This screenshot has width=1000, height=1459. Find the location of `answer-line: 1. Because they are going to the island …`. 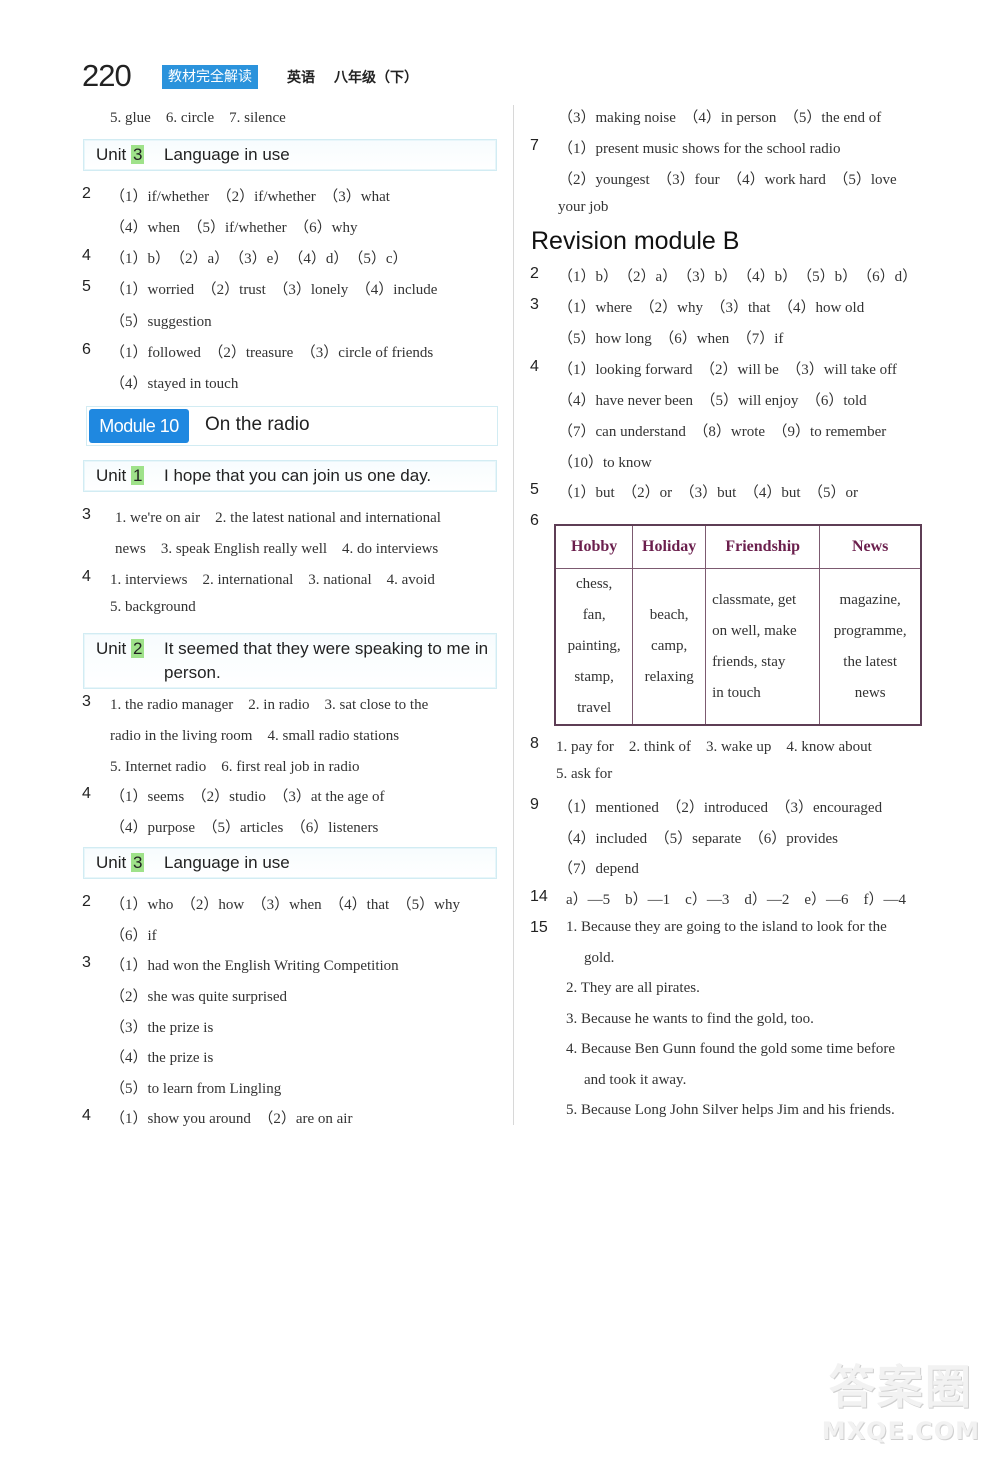

answer-line: 1. Because they are going to the island … is located at coordinates (726, 927).